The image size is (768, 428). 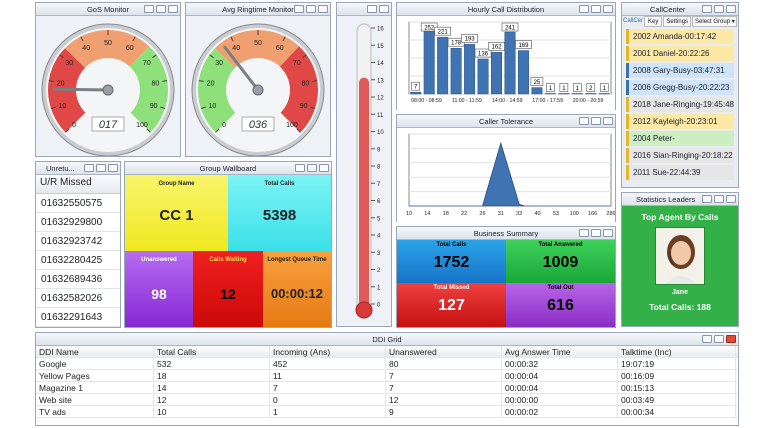 I want to click on table-cell: 10, so click(x=212, y=411).